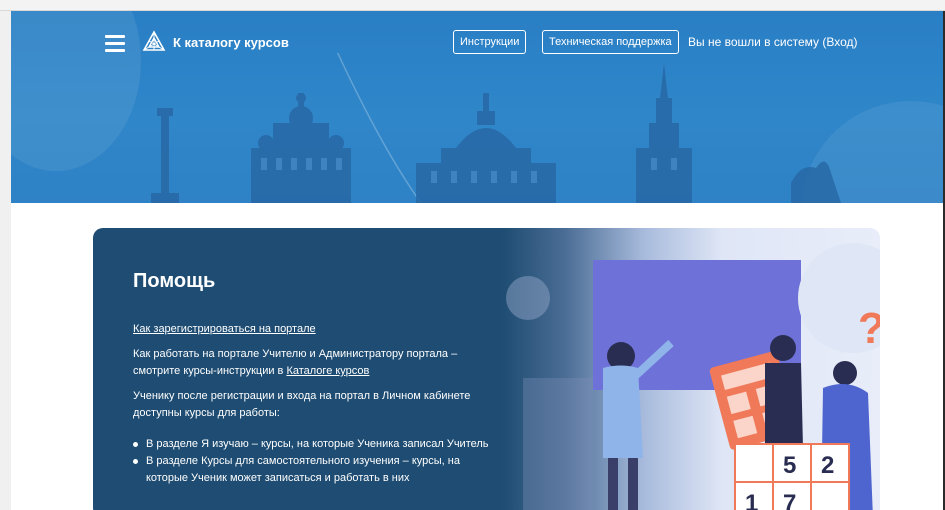 Image resolution: width=945 pixels, height=510 pixels. Describe the element at coordinates (610, 42) in the screenshot. I see `support-button: Техническая поддержка` at that location.